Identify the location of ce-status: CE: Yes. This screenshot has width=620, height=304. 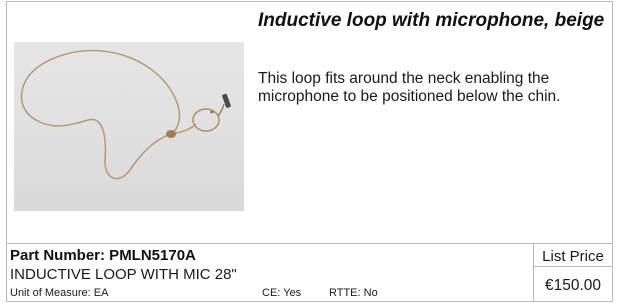
(282, 293).